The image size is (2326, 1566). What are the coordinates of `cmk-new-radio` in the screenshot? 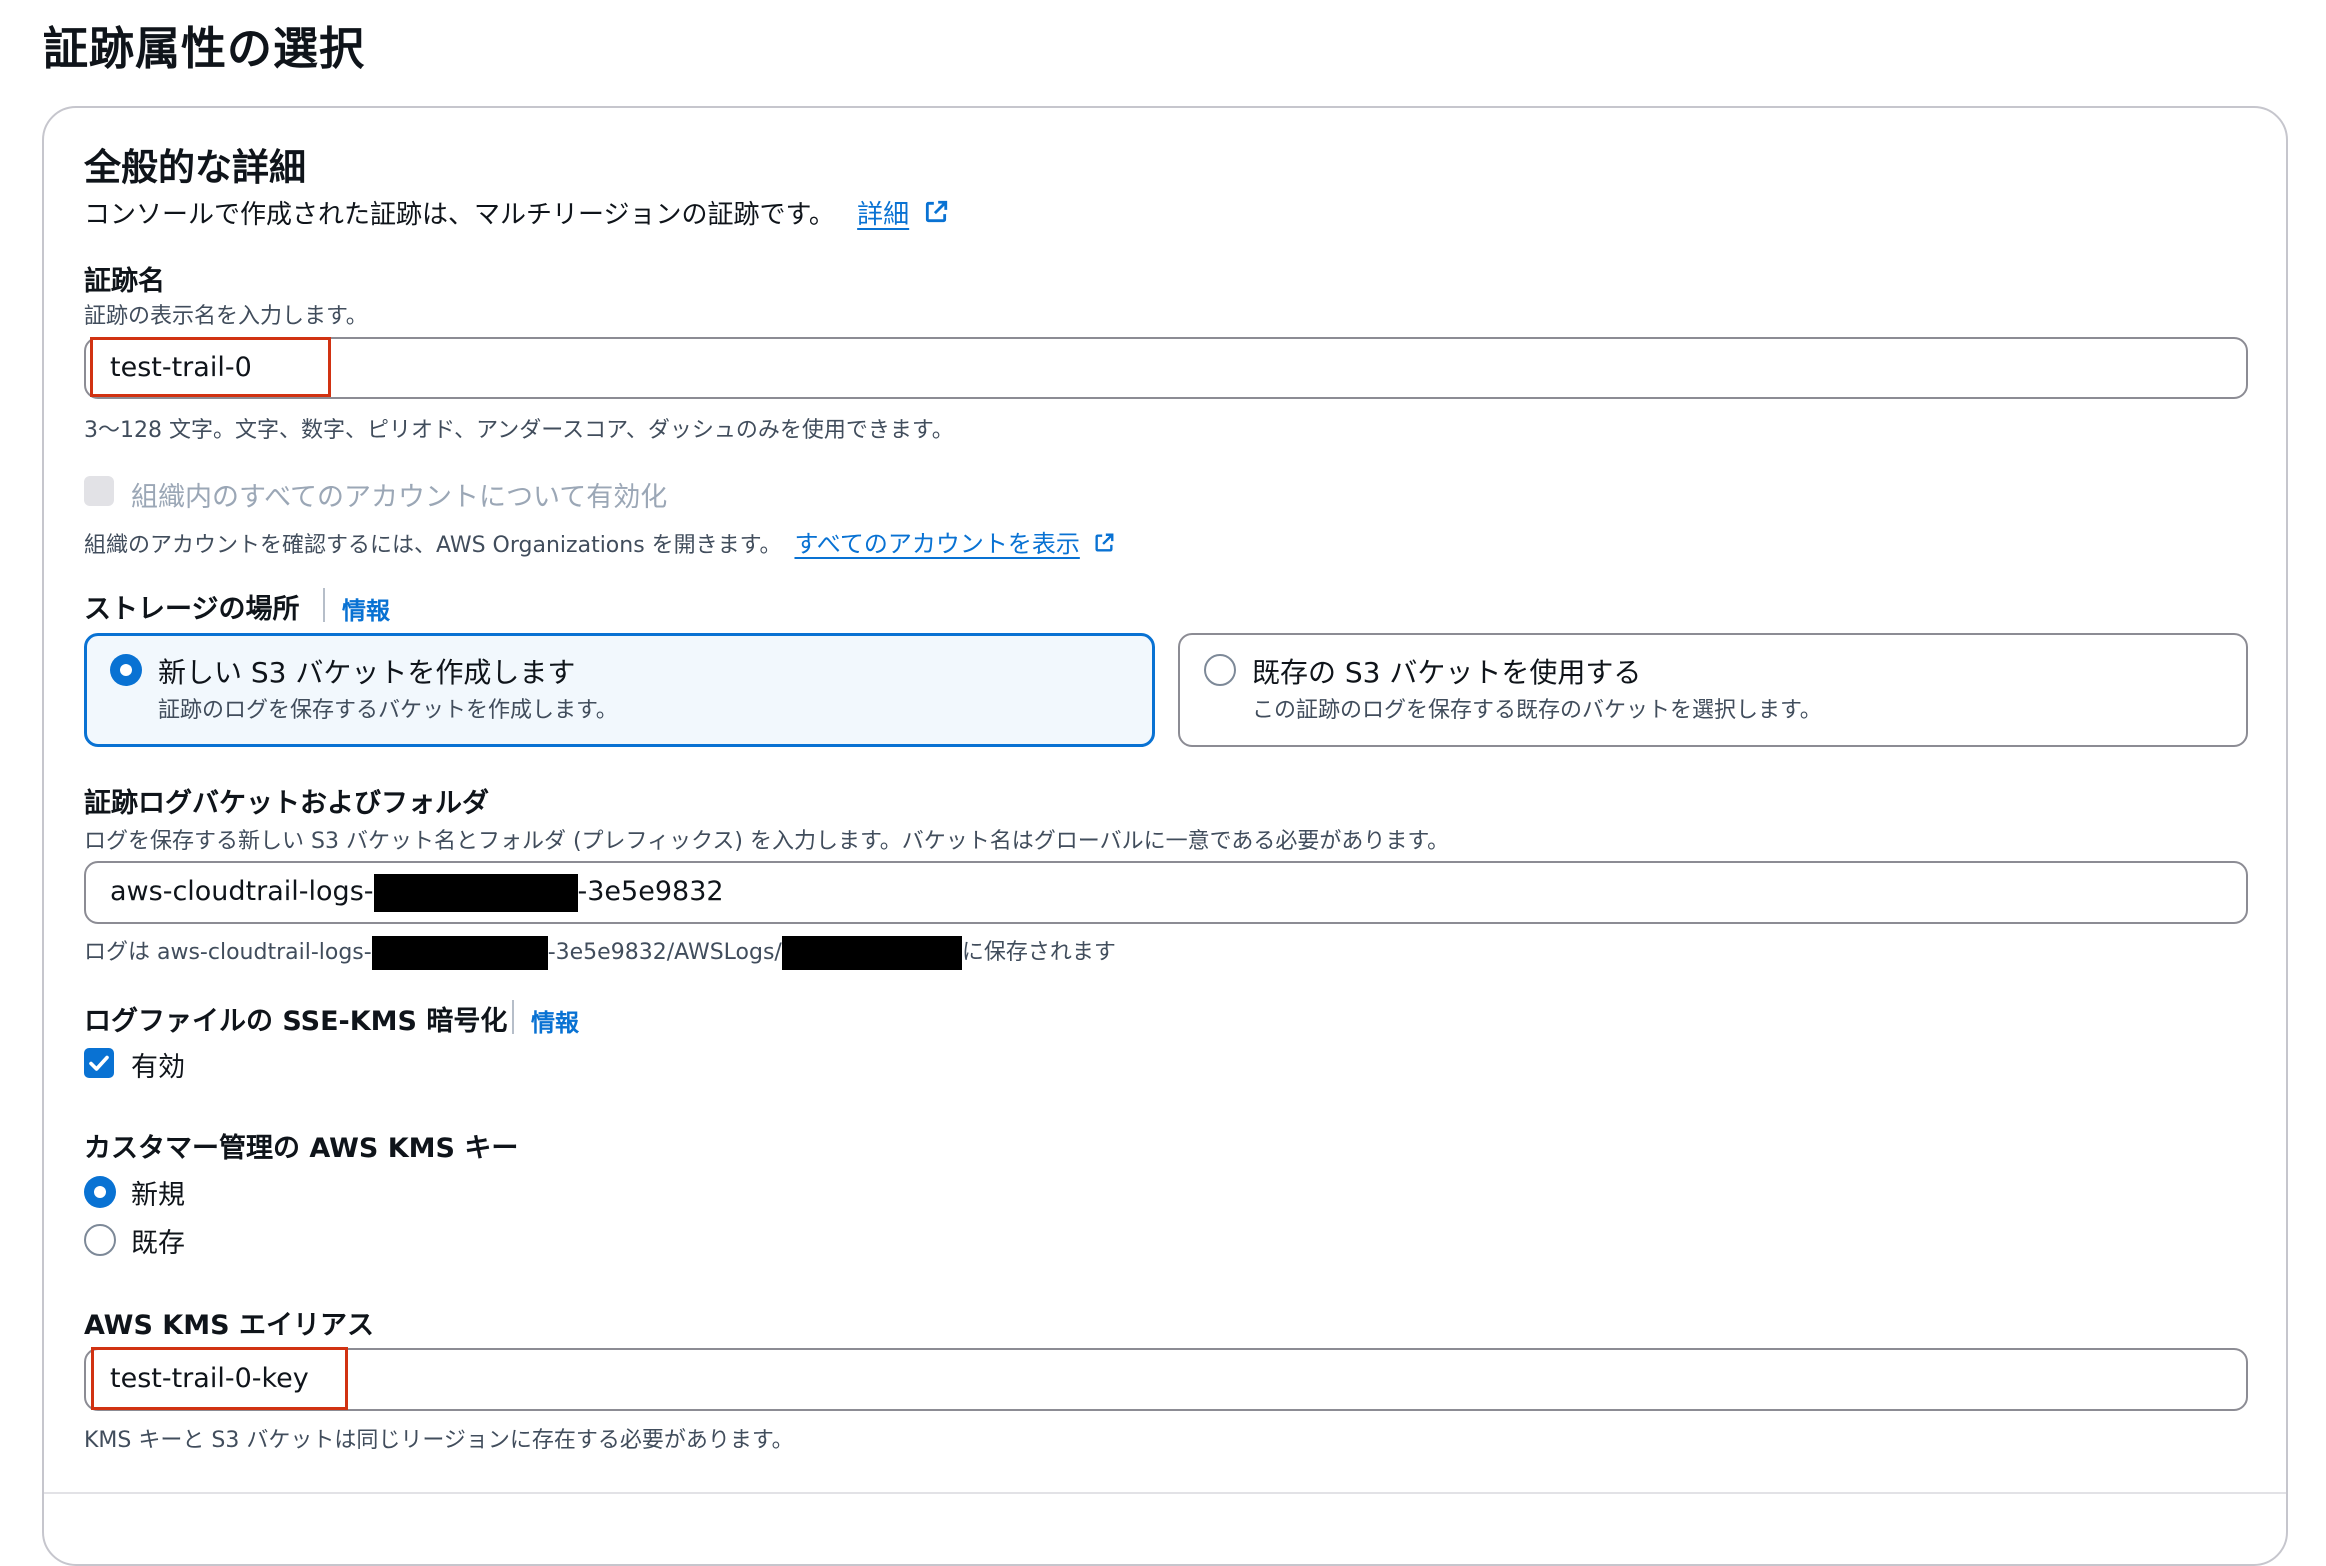 It's located at (100, 1192).